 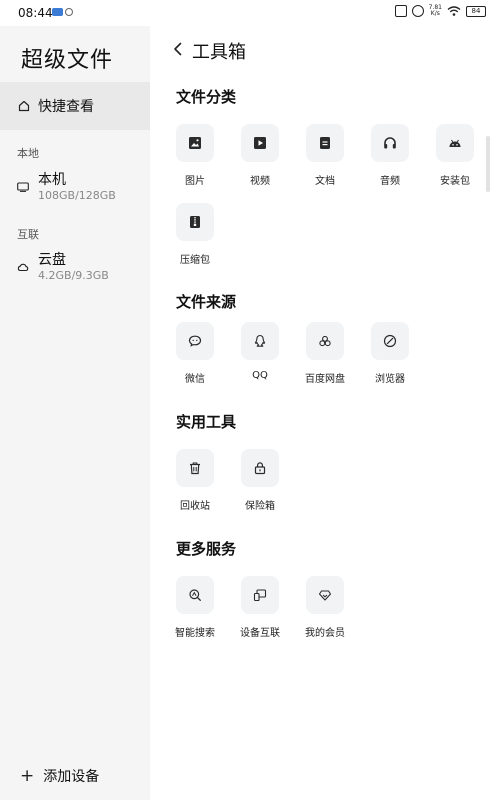 I want to click on message-notification-icon, so click(x=57, y=12).